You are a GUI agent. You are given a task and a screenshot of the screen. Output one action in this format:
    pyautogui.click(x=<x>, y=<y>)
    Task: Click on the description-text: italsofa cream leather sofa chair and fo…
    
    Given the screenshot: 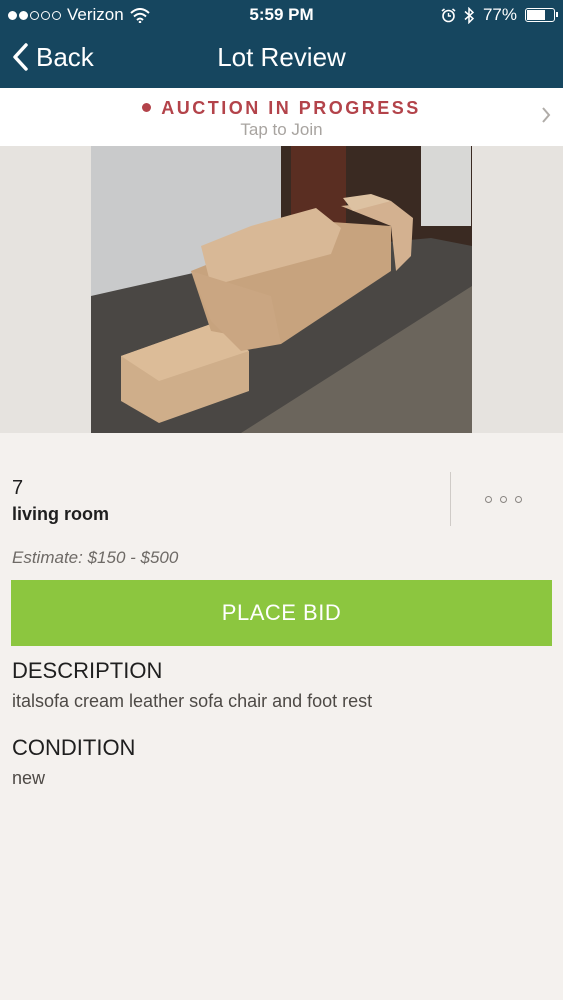 What is the action you would take?
    pyautogui.click(x=192, y=701)
    